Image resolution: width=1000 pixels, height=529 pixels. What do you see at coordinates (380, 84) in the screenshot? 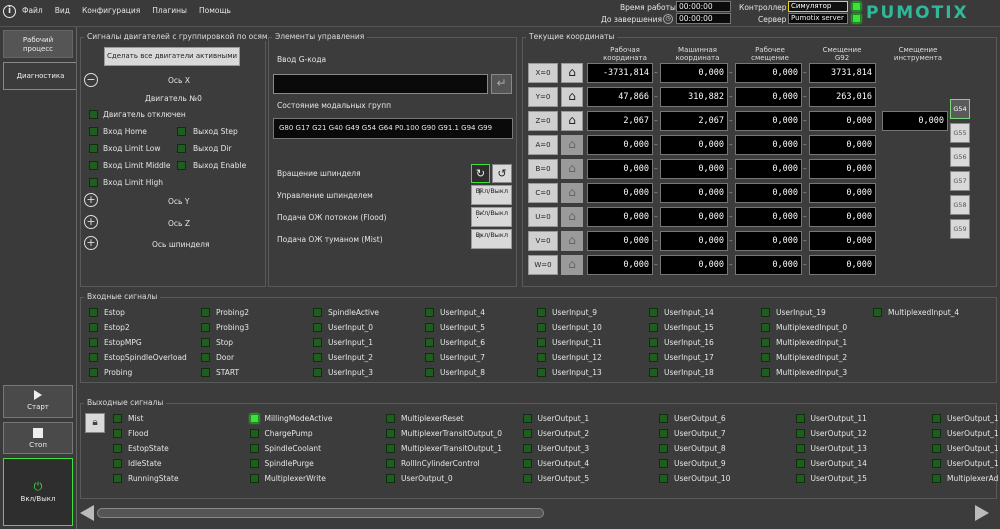
I see `gcode-input` at bounding box center [380, 84].